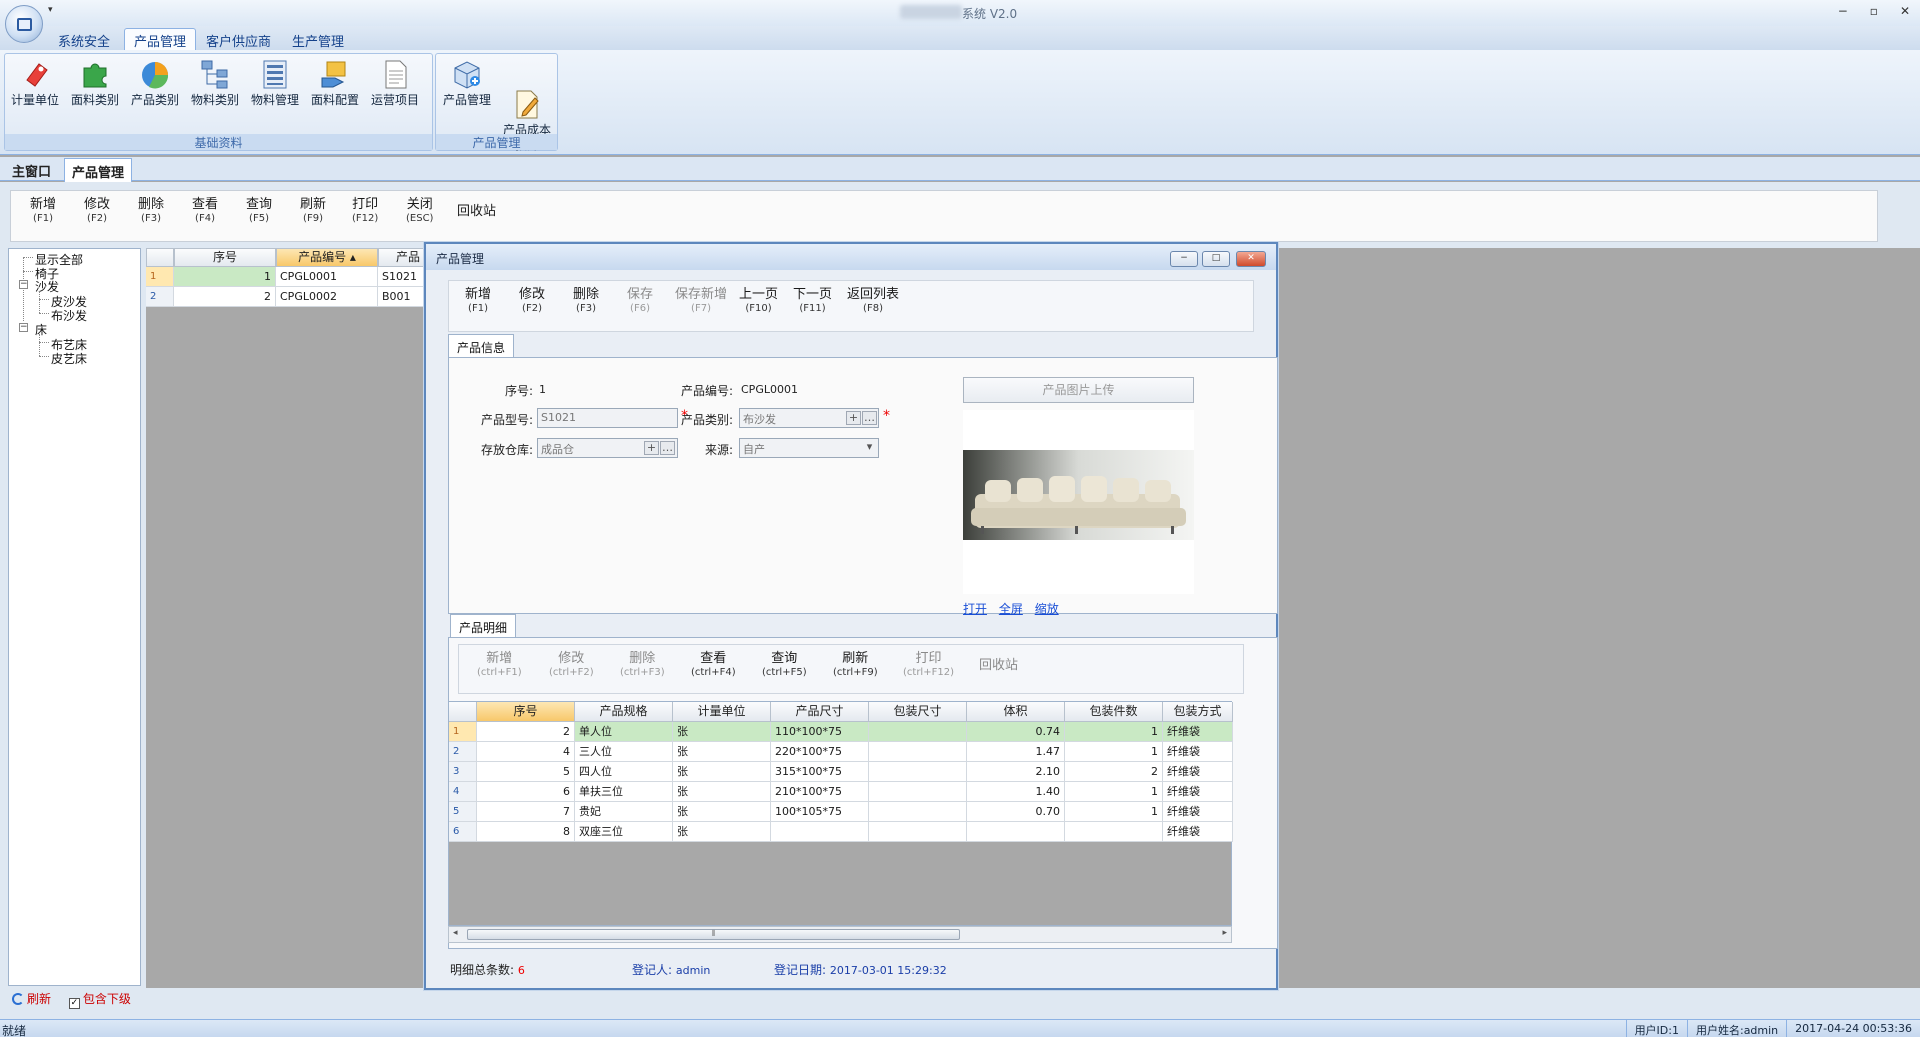  Describe the element at coordinates (1016, 792) in the screenshot. I see `table-cell: 1.40` at that location.